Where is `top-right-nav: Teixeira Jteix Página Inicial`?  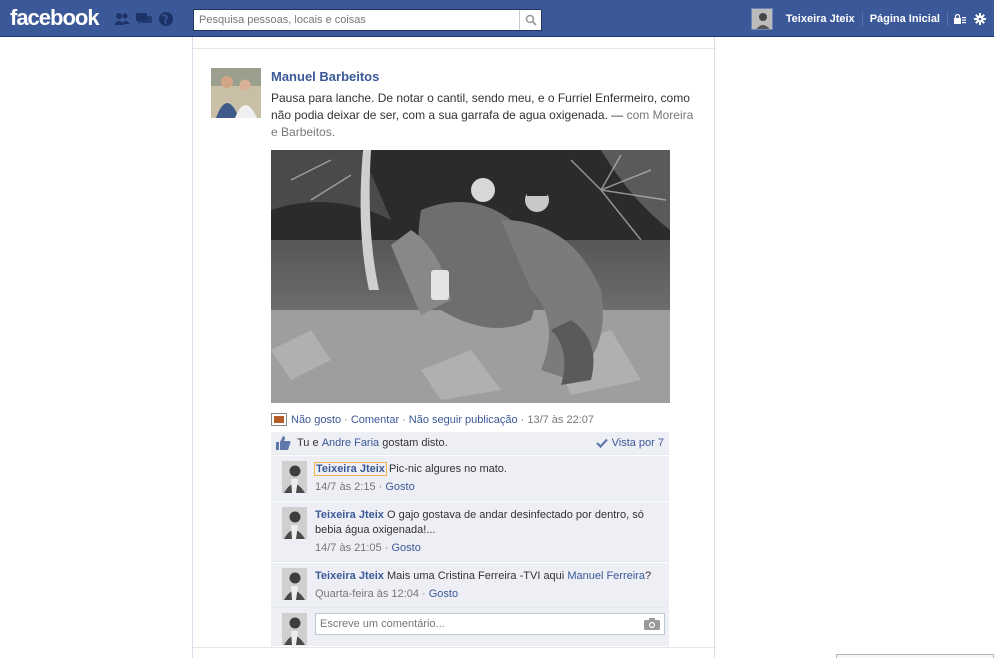
top-right-nav: Teixeira Jteix Página Inicial is located at coordinates (869, 19).